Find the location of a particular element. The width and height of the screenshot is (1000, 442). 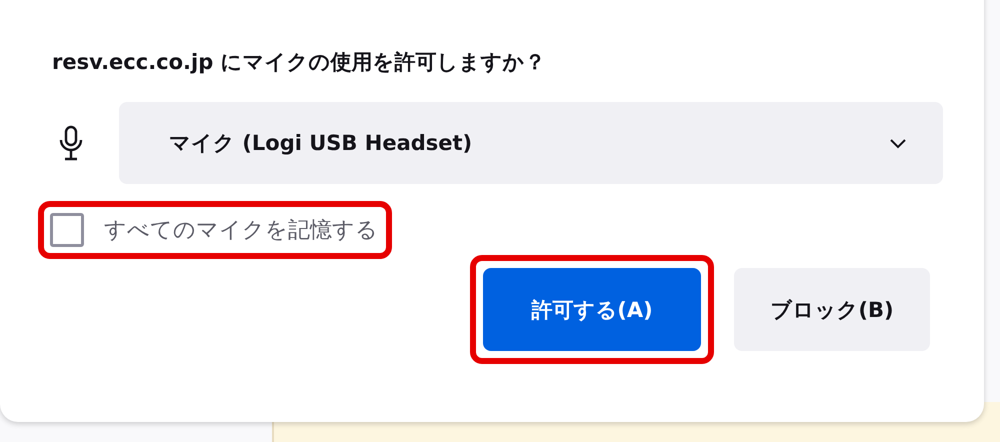

block-button: ブロック(B) is located at coordinates (832, 309).